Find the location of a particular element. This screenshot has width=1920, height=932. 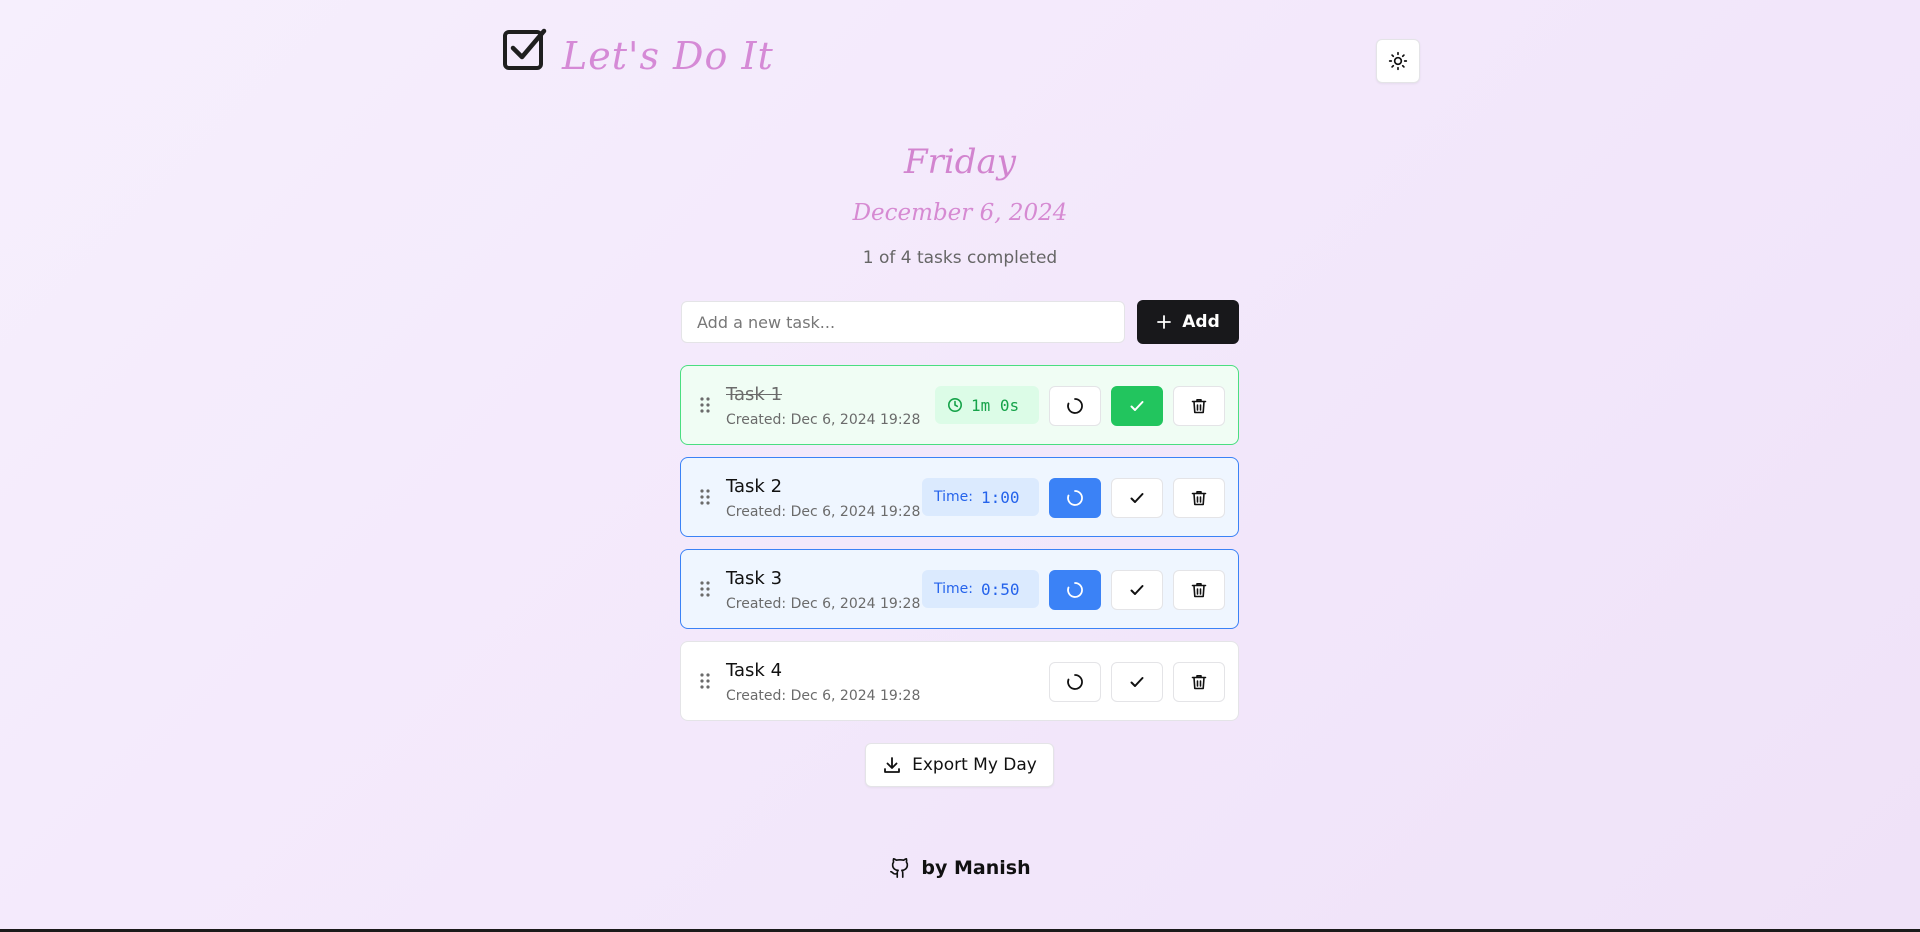

footer-text: by Manish is located at coordinates (976, 868).